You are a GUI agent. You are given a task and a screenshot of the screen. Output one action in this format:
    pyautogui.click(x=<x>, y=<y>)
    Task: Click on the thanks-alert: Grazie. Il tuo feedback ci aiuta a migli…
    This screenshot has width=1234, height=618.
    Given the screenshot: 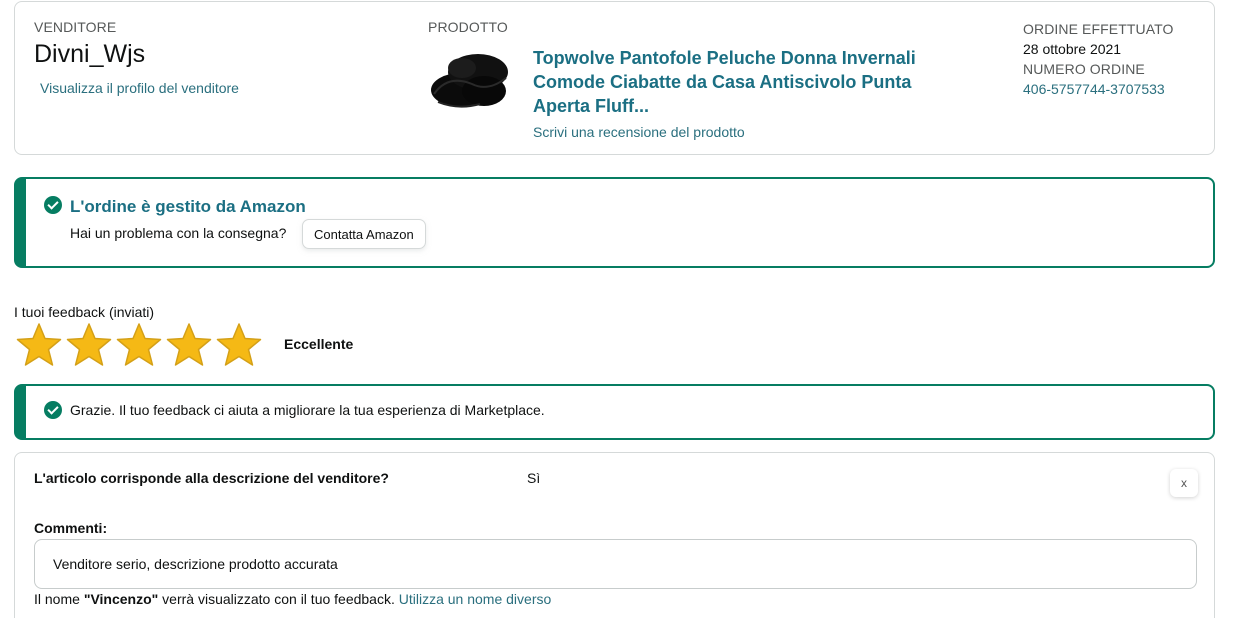 What is the action you would take?
    pyautogui.click(x=614, y=412)
    